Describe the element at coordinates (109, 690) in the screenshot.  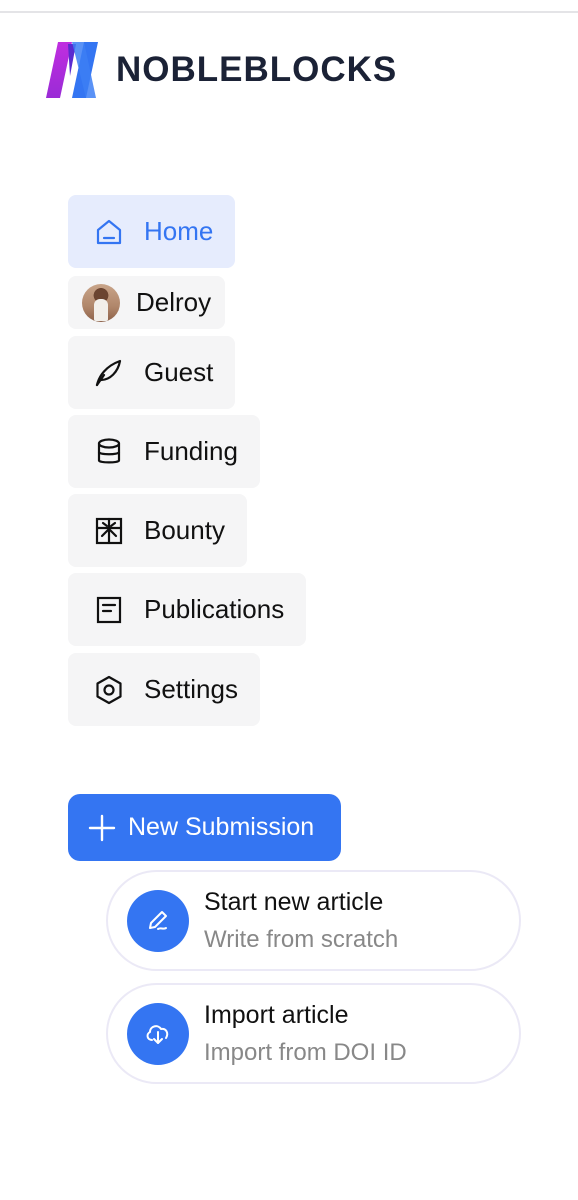
I see `hexagon-settings-icon` at that location.